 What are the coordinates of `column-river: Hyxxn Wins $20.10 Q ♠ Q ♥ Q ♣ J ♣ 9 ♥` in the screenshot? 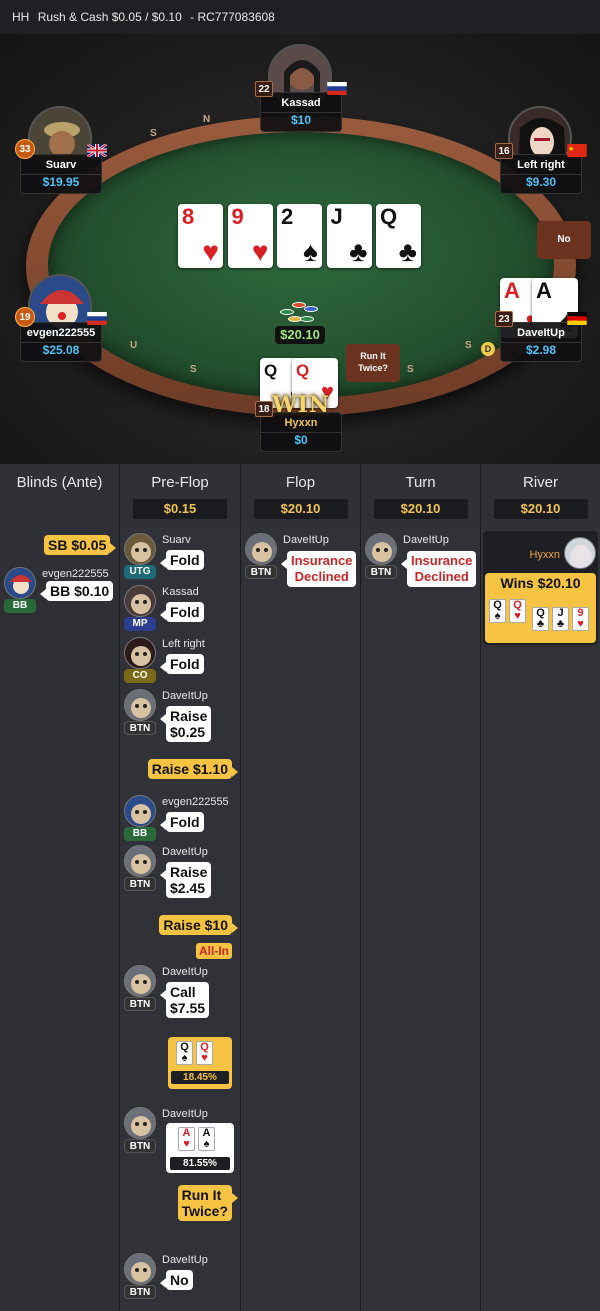 It's located at (540, 918).